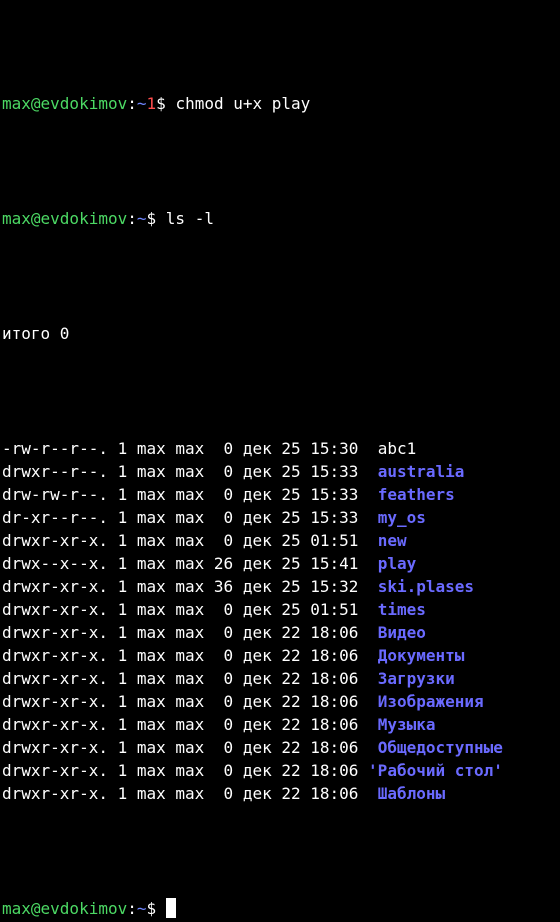 This screenshot has width=560, height=922. Describe the element at coordinates (426, 586) in the screenshot. I see `ls-entry-name: ski.plases` at that location.